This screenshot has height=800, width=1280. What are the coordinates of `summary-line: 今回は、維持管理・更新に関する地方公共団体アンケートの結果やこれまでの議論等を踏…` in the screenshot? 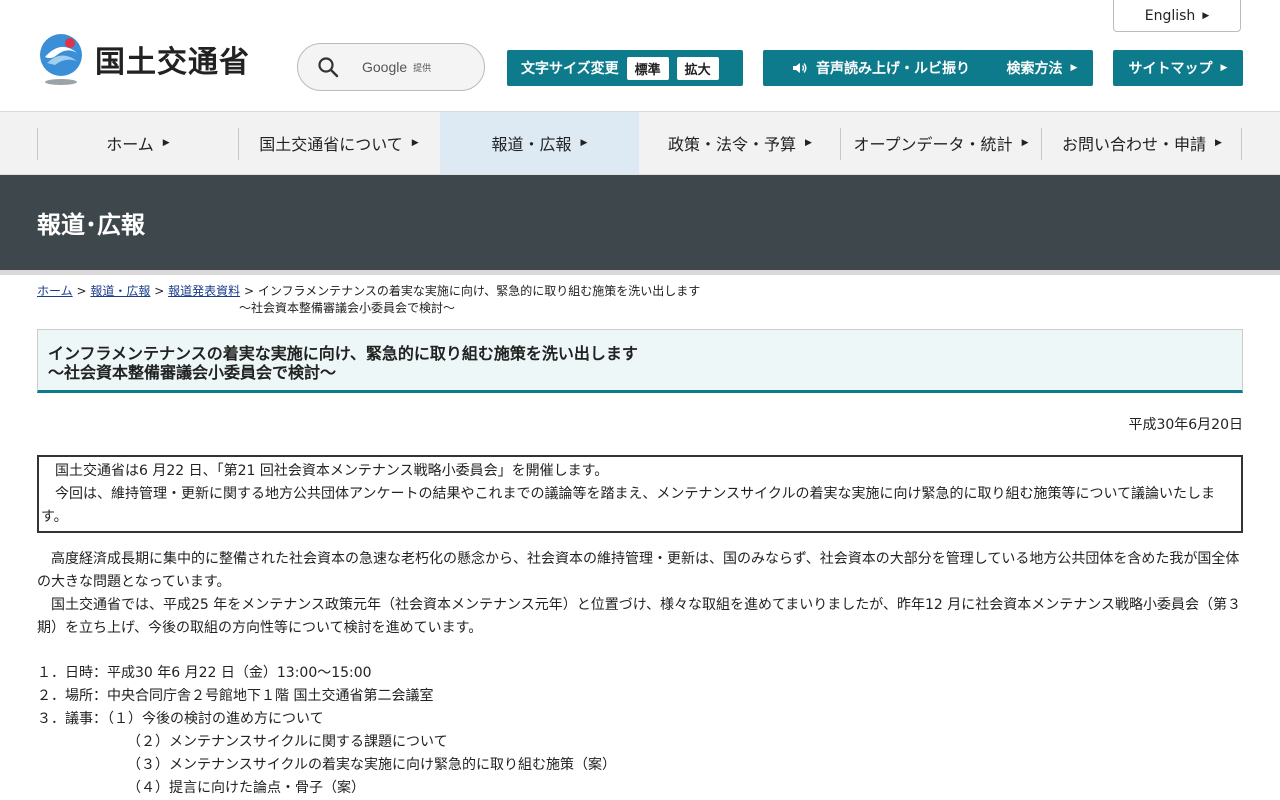 It's located at (628, 505).